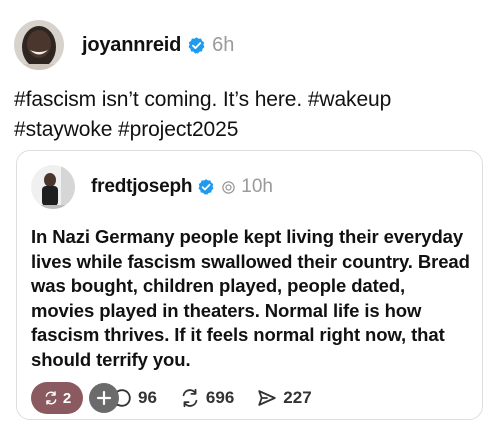 The image size is (500, 442). I want to click on quote-avatar, so click(53, 187).